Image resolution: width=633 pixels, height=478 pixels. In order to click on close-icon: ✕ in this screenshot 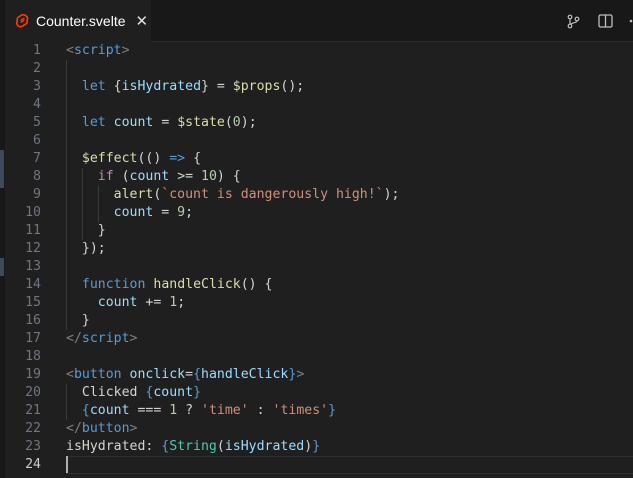, I will do `click(142, 21)`.